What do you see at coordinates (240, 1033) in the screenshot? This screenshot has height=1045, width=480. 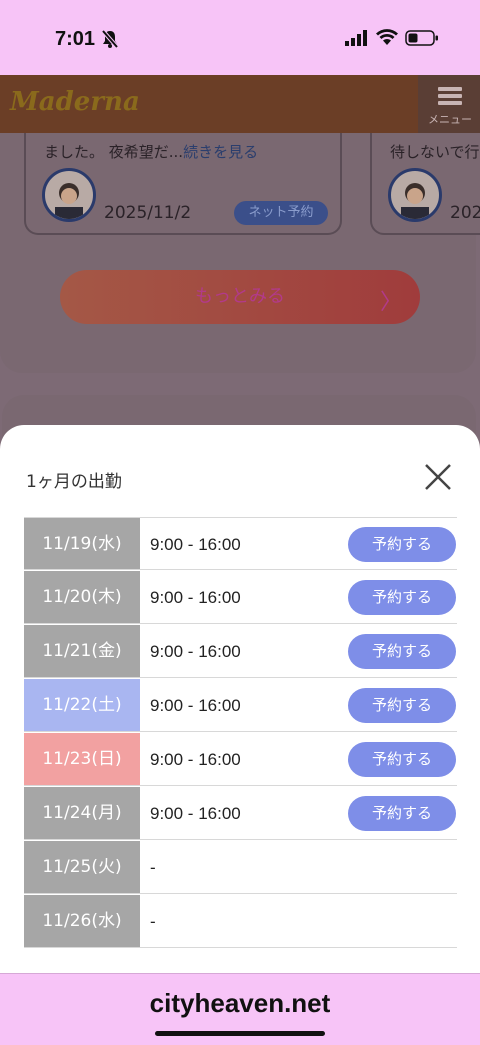 I see `home-indicator` at bounding box center [240, 1033].